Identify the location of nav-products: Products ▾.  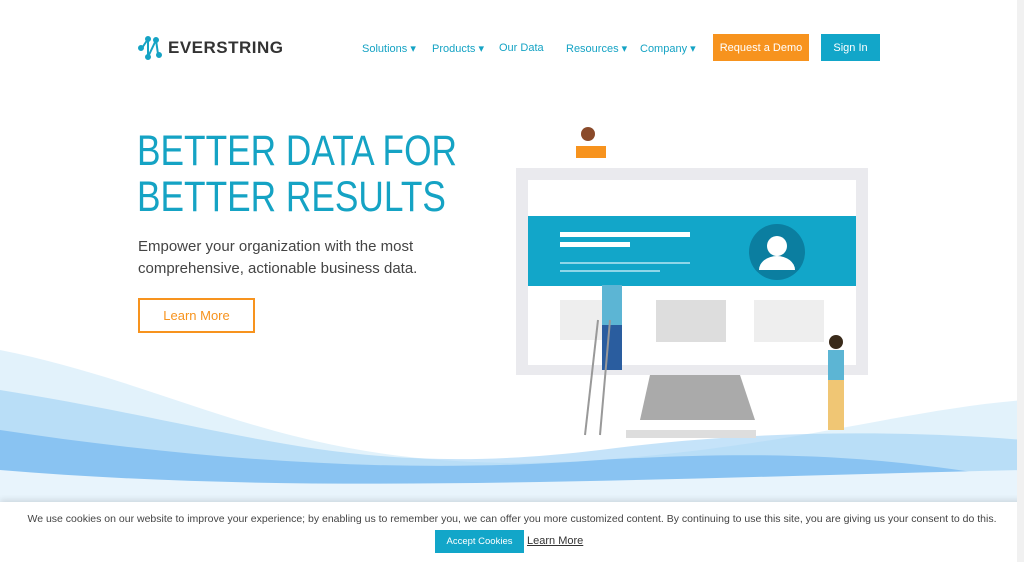
(458, 48).